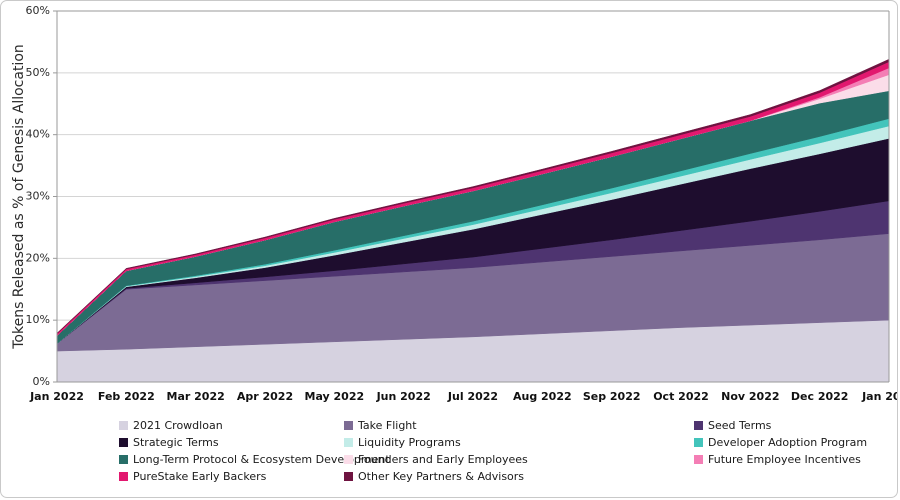  Describe the element at coordinates (200, 476) in the screenshot. I see `legend-item-label: PureStake Early Backers` at that location.